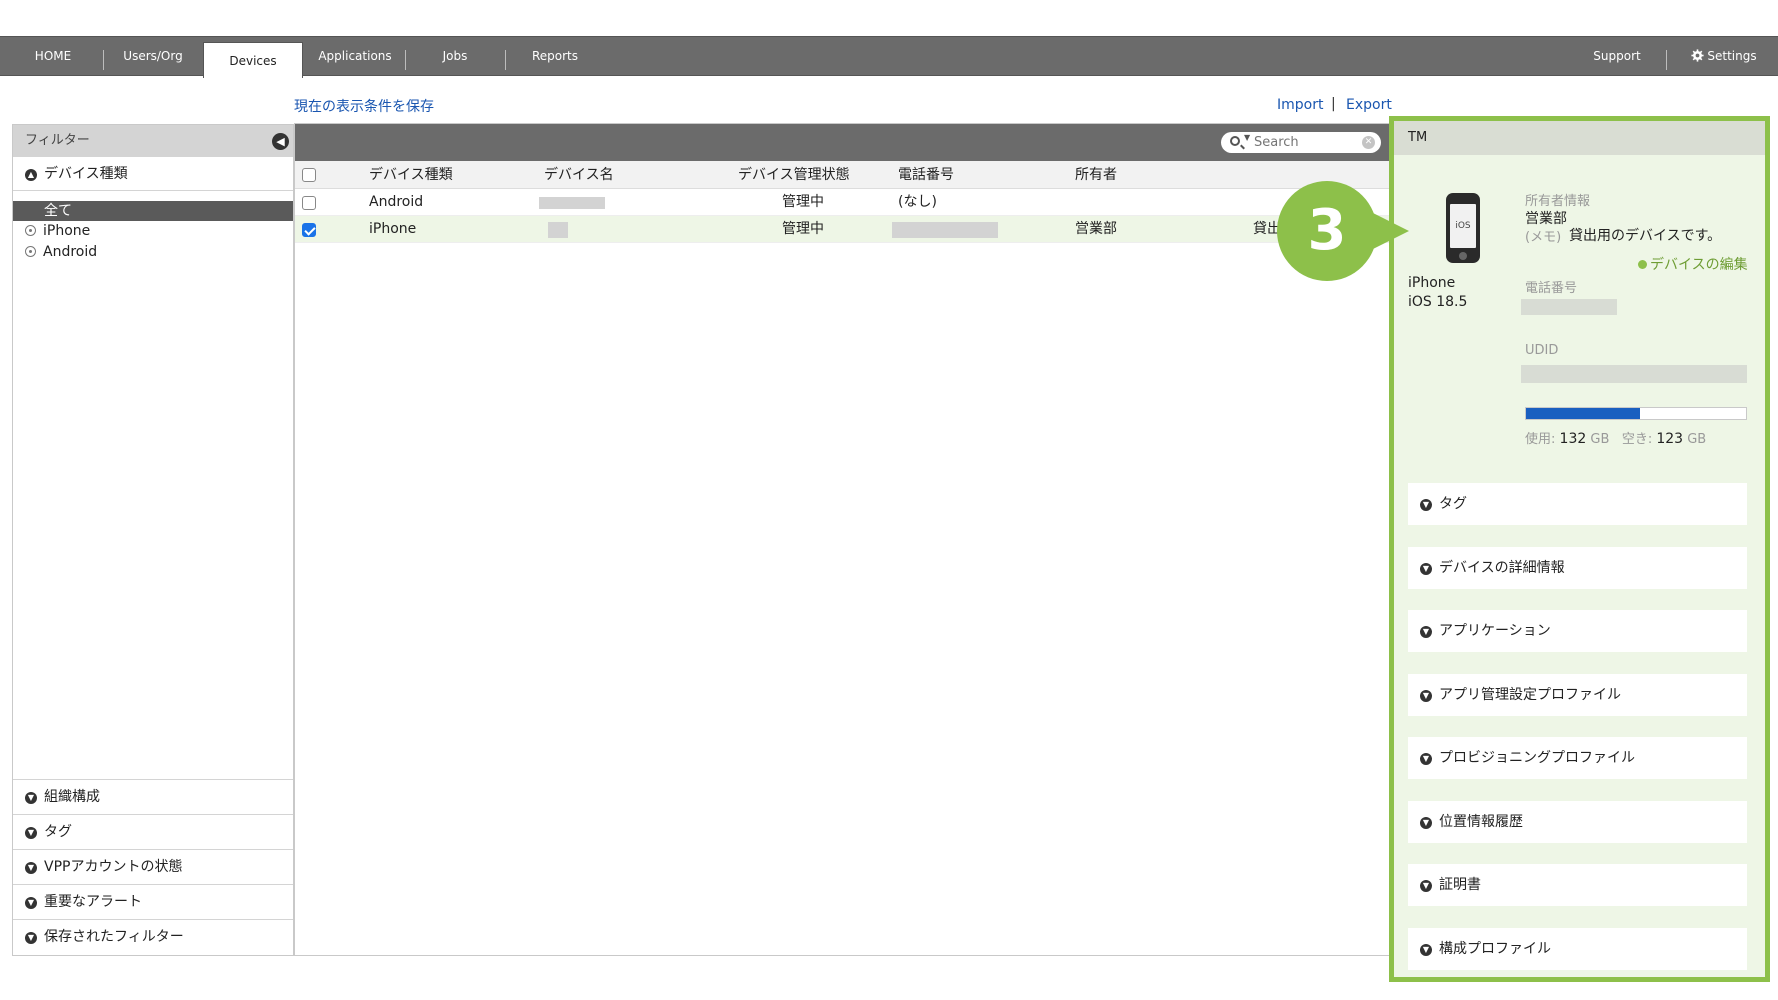  What do you see at coordinates (1438, 302) in the screenshot?
I see `device-os: iOS 18.5` at bounding box center [1438, 302].